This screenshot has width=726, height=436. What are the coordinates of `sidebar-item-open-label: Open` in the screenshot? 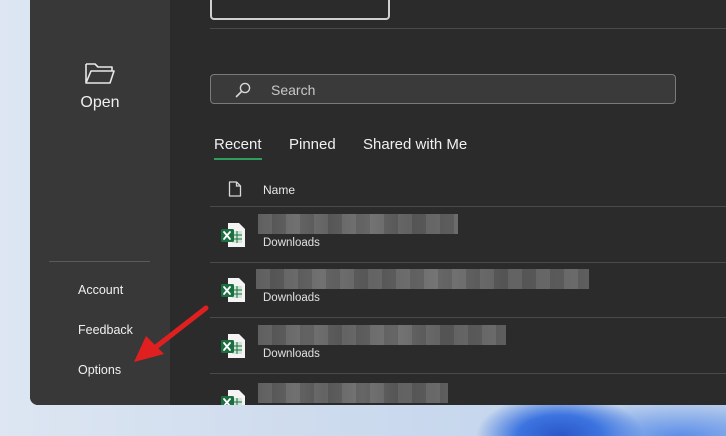 It's located at (100, 102).